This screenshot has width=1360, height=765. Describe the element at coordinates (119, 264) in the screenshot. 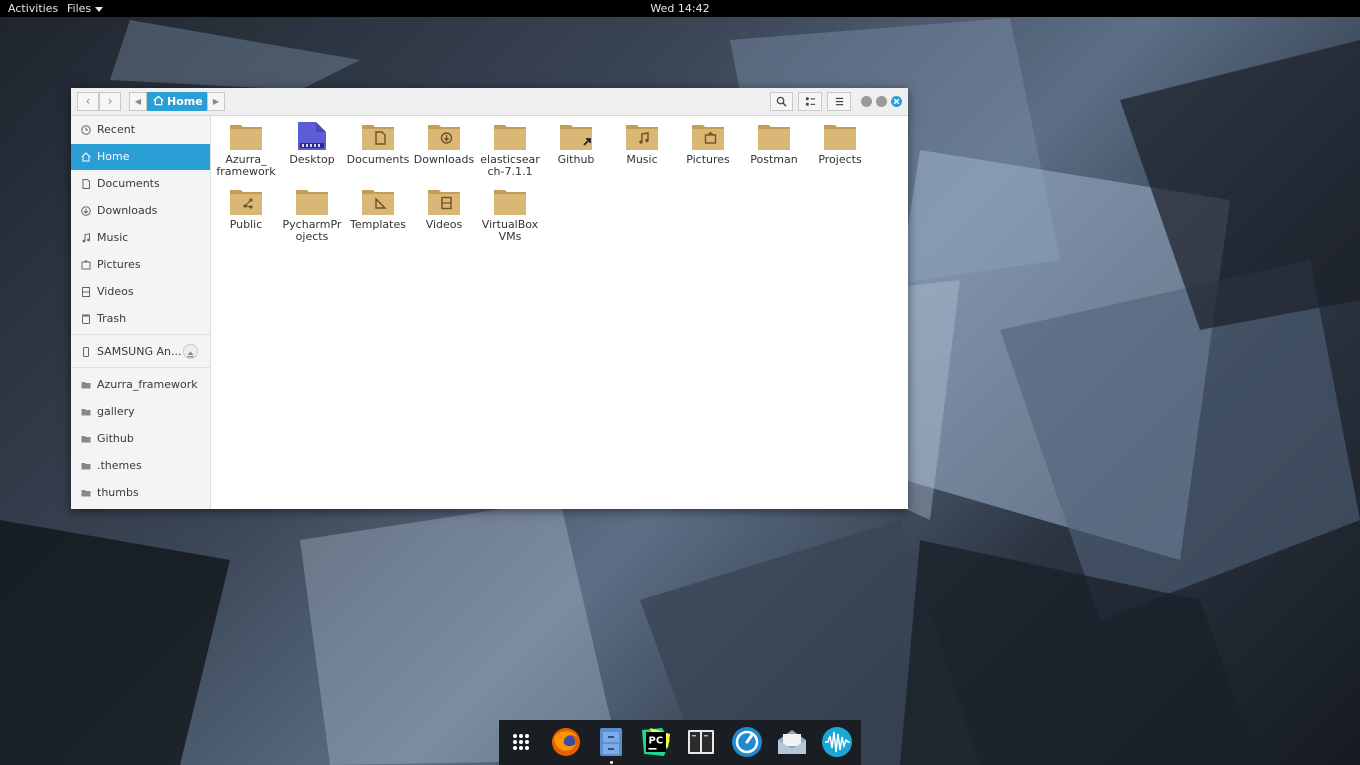

I see `sidebar-item-label: Pictures` at that location.